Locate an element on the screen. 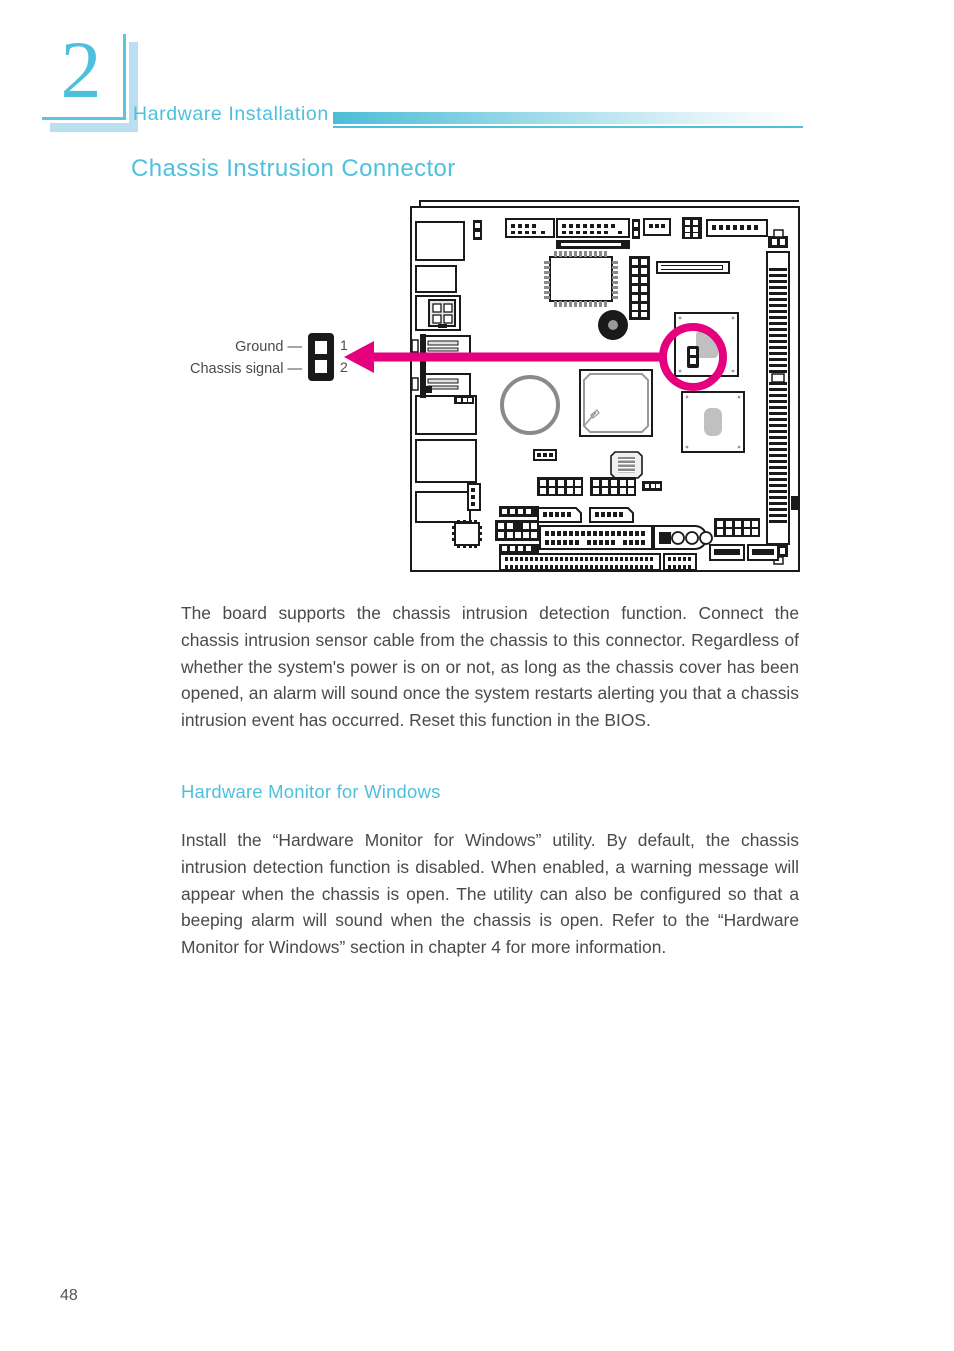 This screenshot has width=954, height=1351. atx-4pin-power-connector is located at coordinates (442, 313).